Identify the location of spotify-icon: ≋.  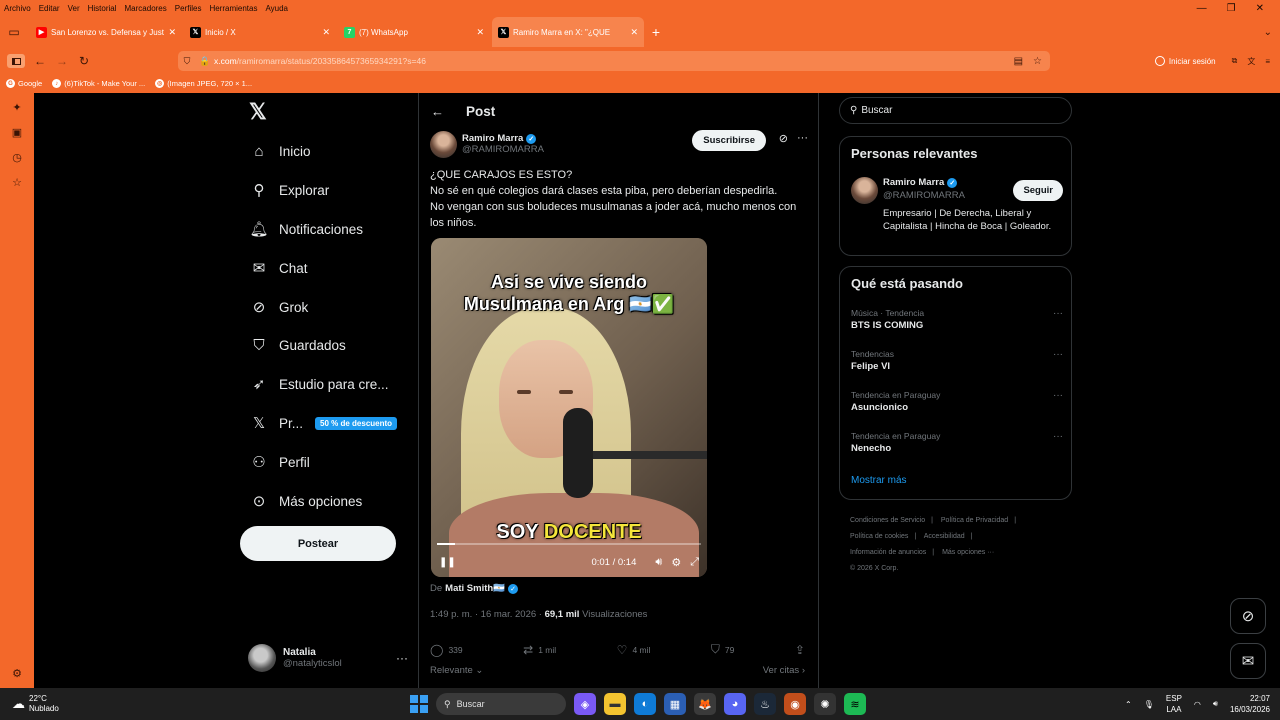
(855, 704).